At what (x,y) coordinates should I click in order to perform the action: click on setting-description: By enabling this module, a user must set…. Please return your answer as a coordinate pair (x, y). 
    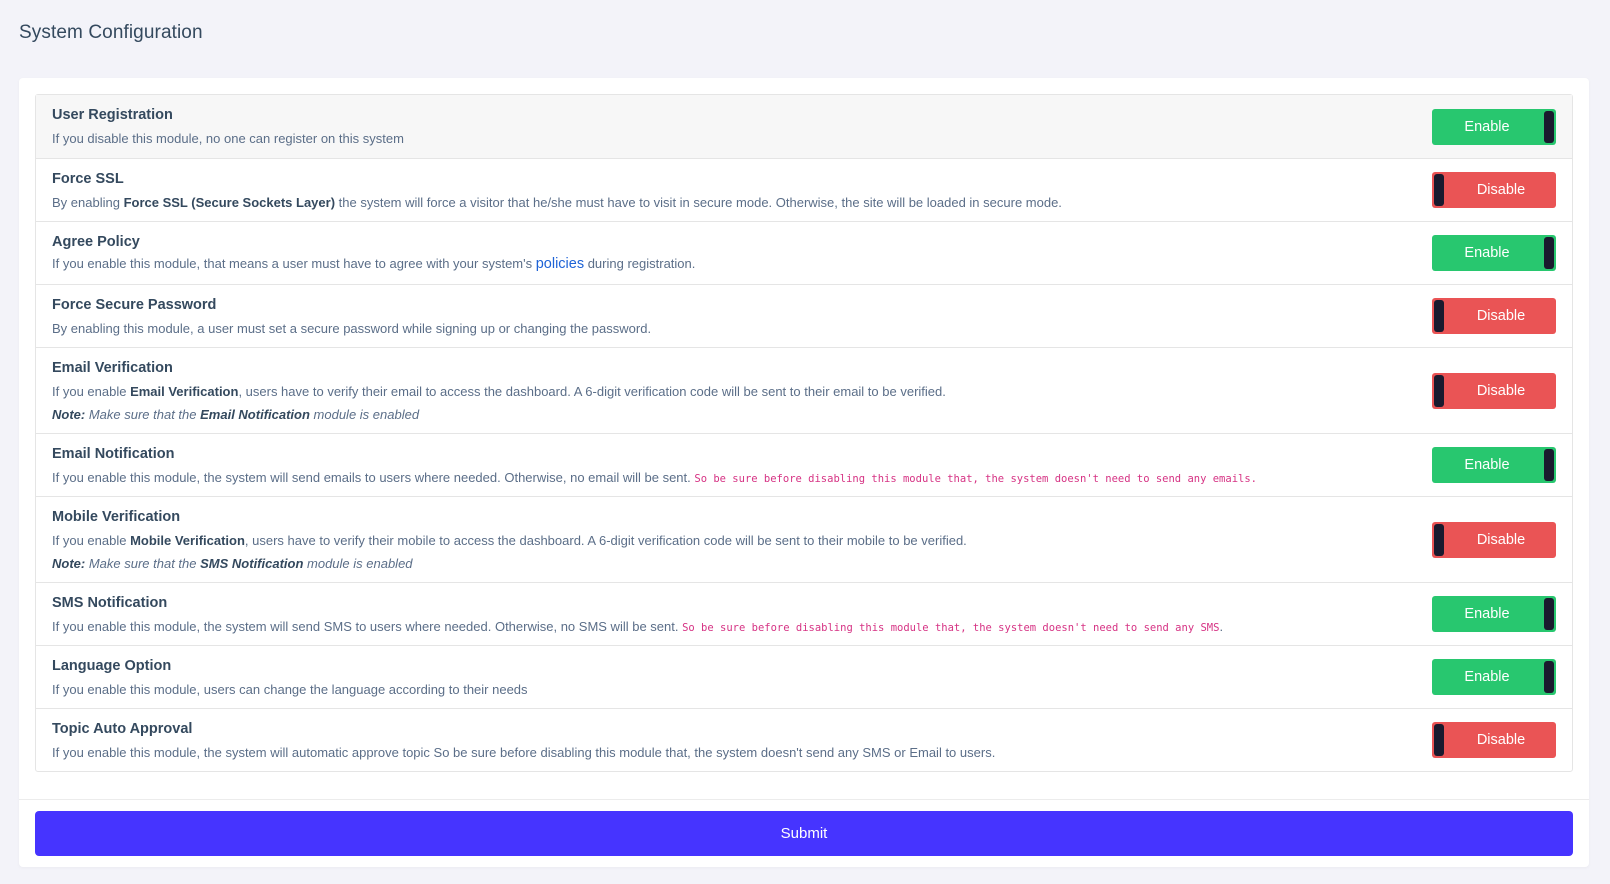
    Looking at the image, I should click on (352, 328).